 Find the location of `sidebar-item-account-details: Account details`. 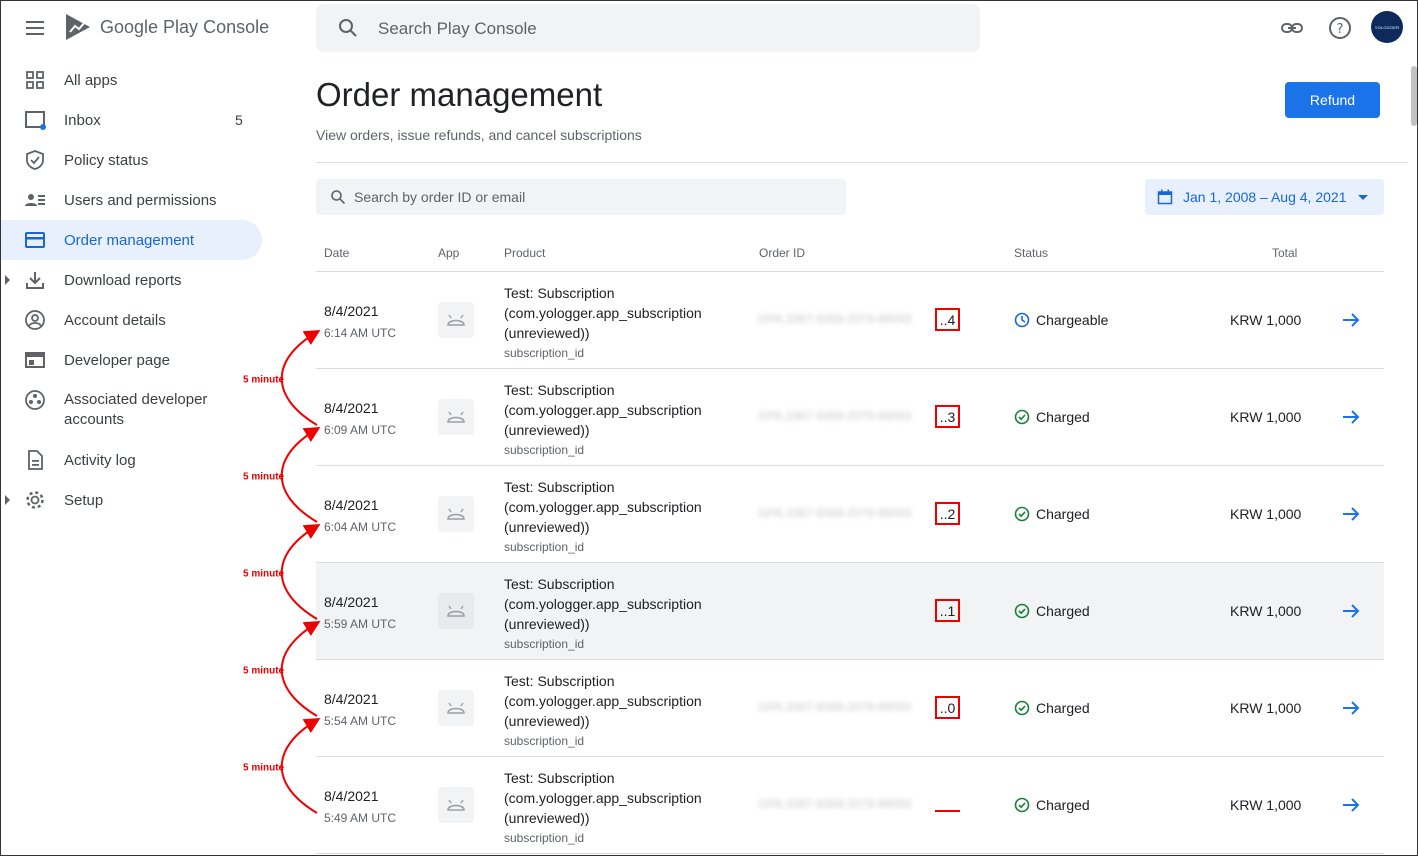

sidebar-item-account-details: Account details is located at coordinates (131, 320).